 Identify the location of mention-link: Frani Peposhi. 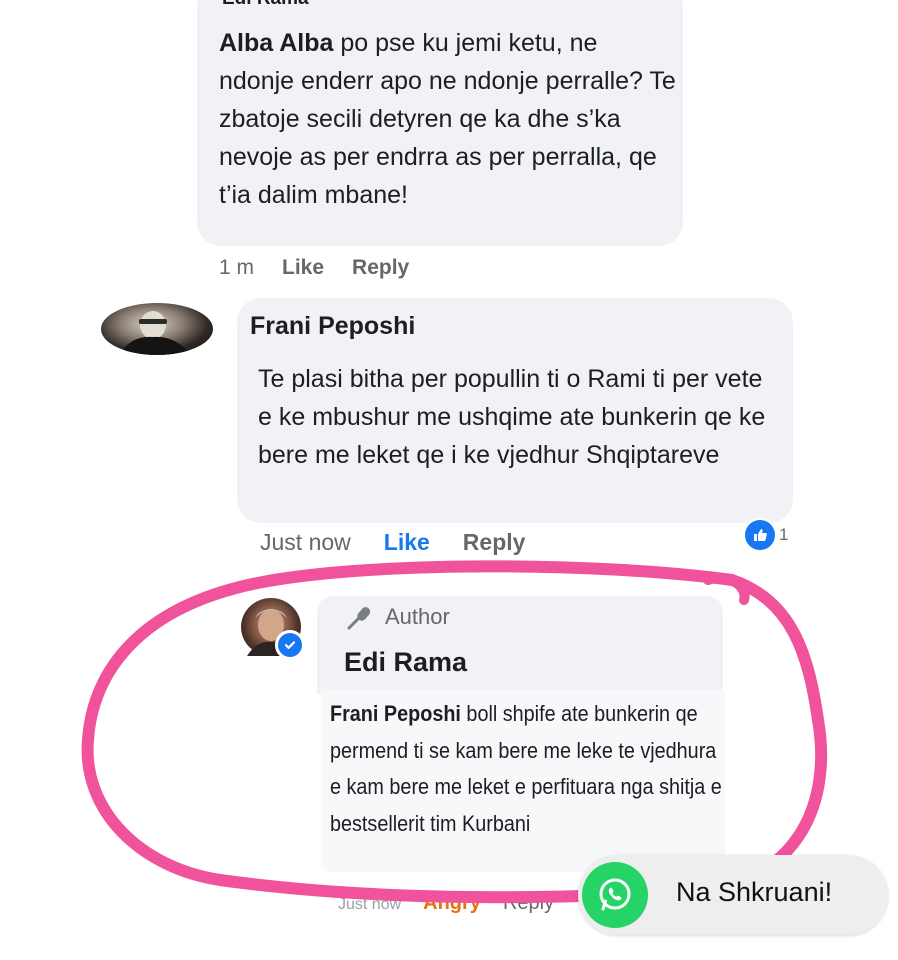
(395, 713).